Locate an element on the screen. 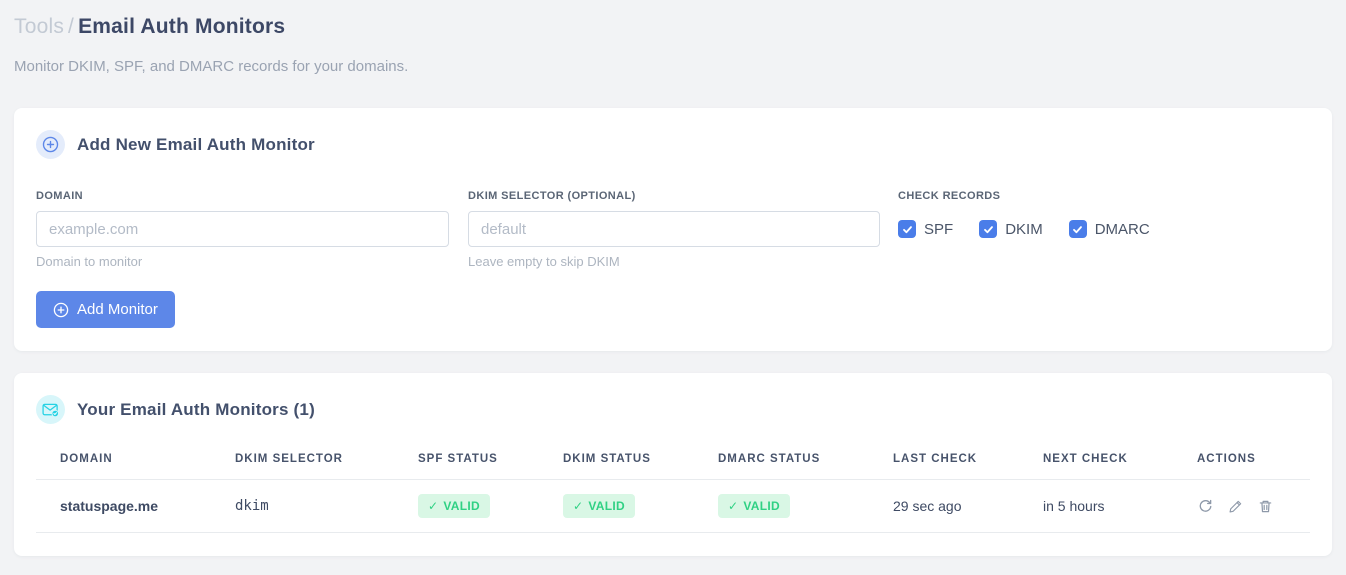 The width and height of the screenshot is (1346, 575). domain-field-helper: Domain to monitor is located at coordinates (89, 261).